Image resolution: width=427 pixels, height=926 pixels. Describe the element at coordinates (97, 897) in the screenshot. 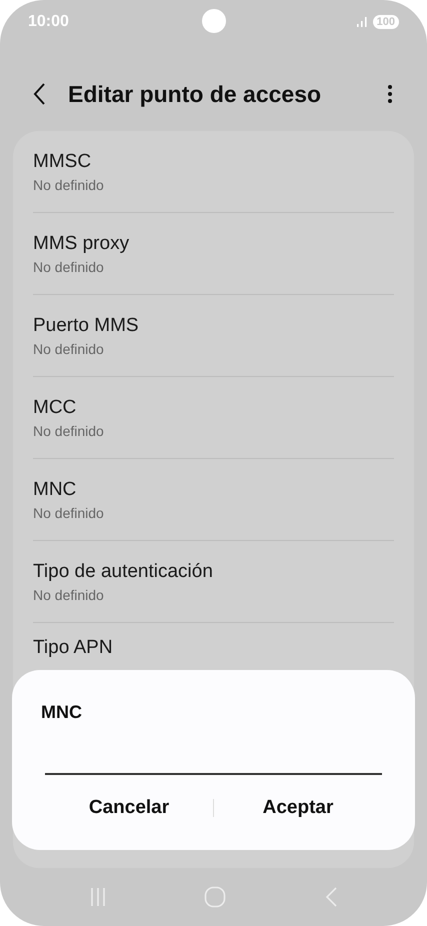

I see `recent-apps-icon` at that location.